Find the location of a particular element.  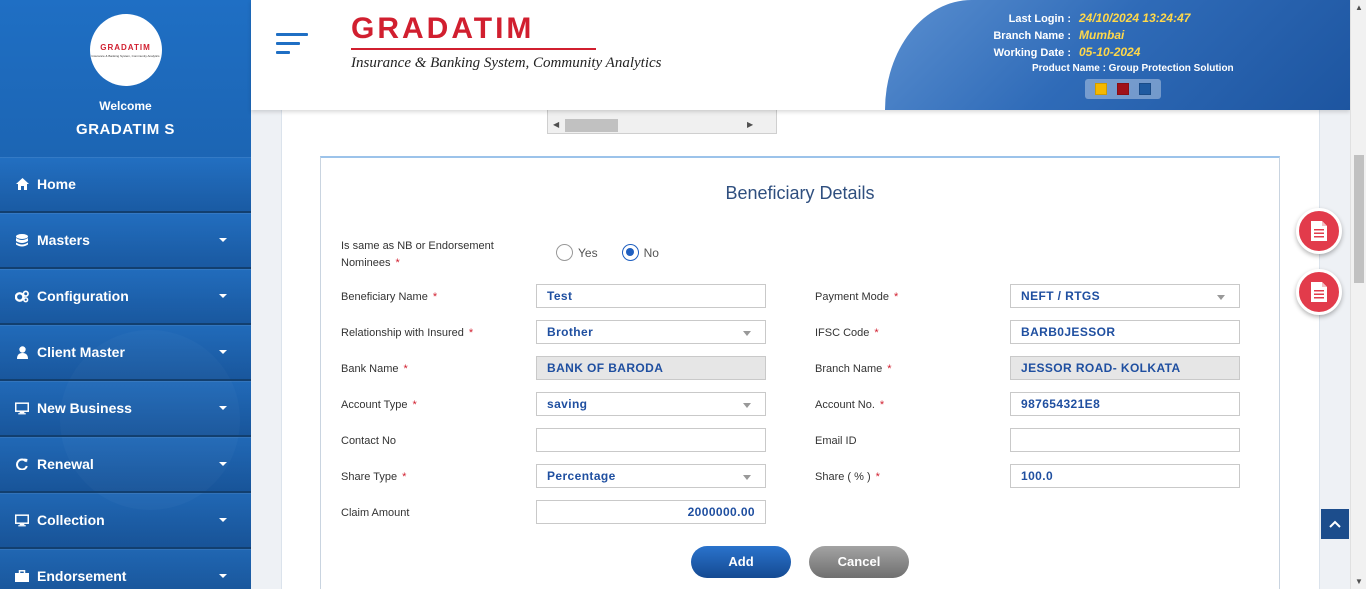

sidebar-item-client-master: Client Master is located at coordinates (125, 353).